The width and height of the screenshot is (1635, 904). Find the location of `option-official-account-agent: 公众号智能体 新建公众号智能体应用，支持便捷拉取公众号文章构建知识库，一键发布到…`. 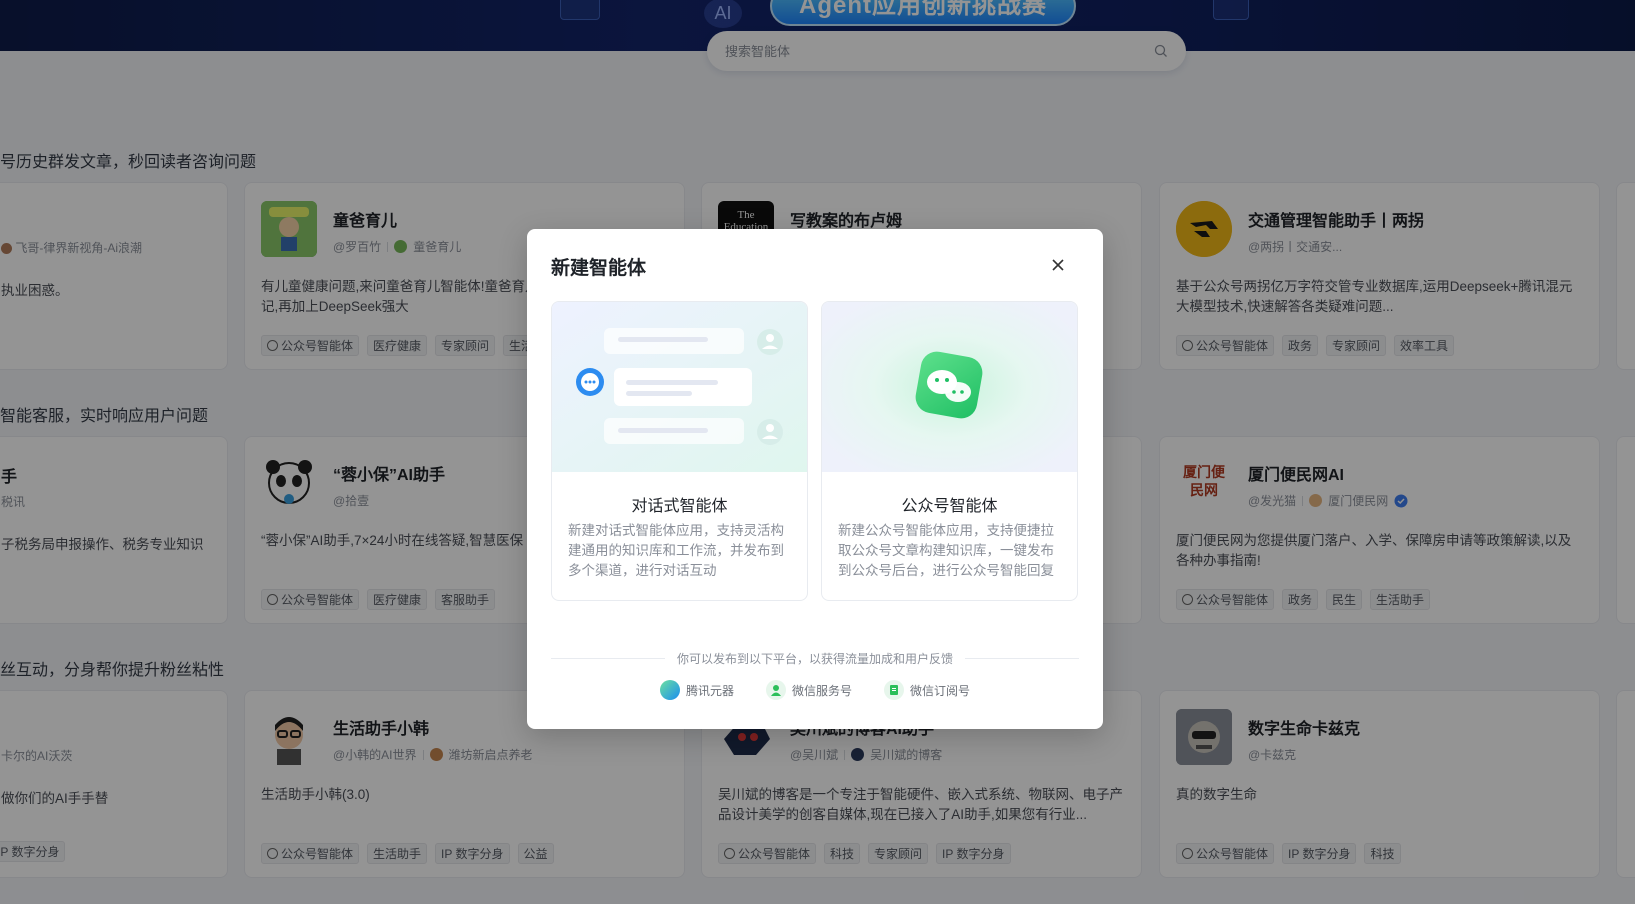

option-official-account-agent: 公众号智能体 新建公众号智能体应用，支持便捷拉取公众号文章构建知识库，一键发布到… is located at coordinates (949, 451).